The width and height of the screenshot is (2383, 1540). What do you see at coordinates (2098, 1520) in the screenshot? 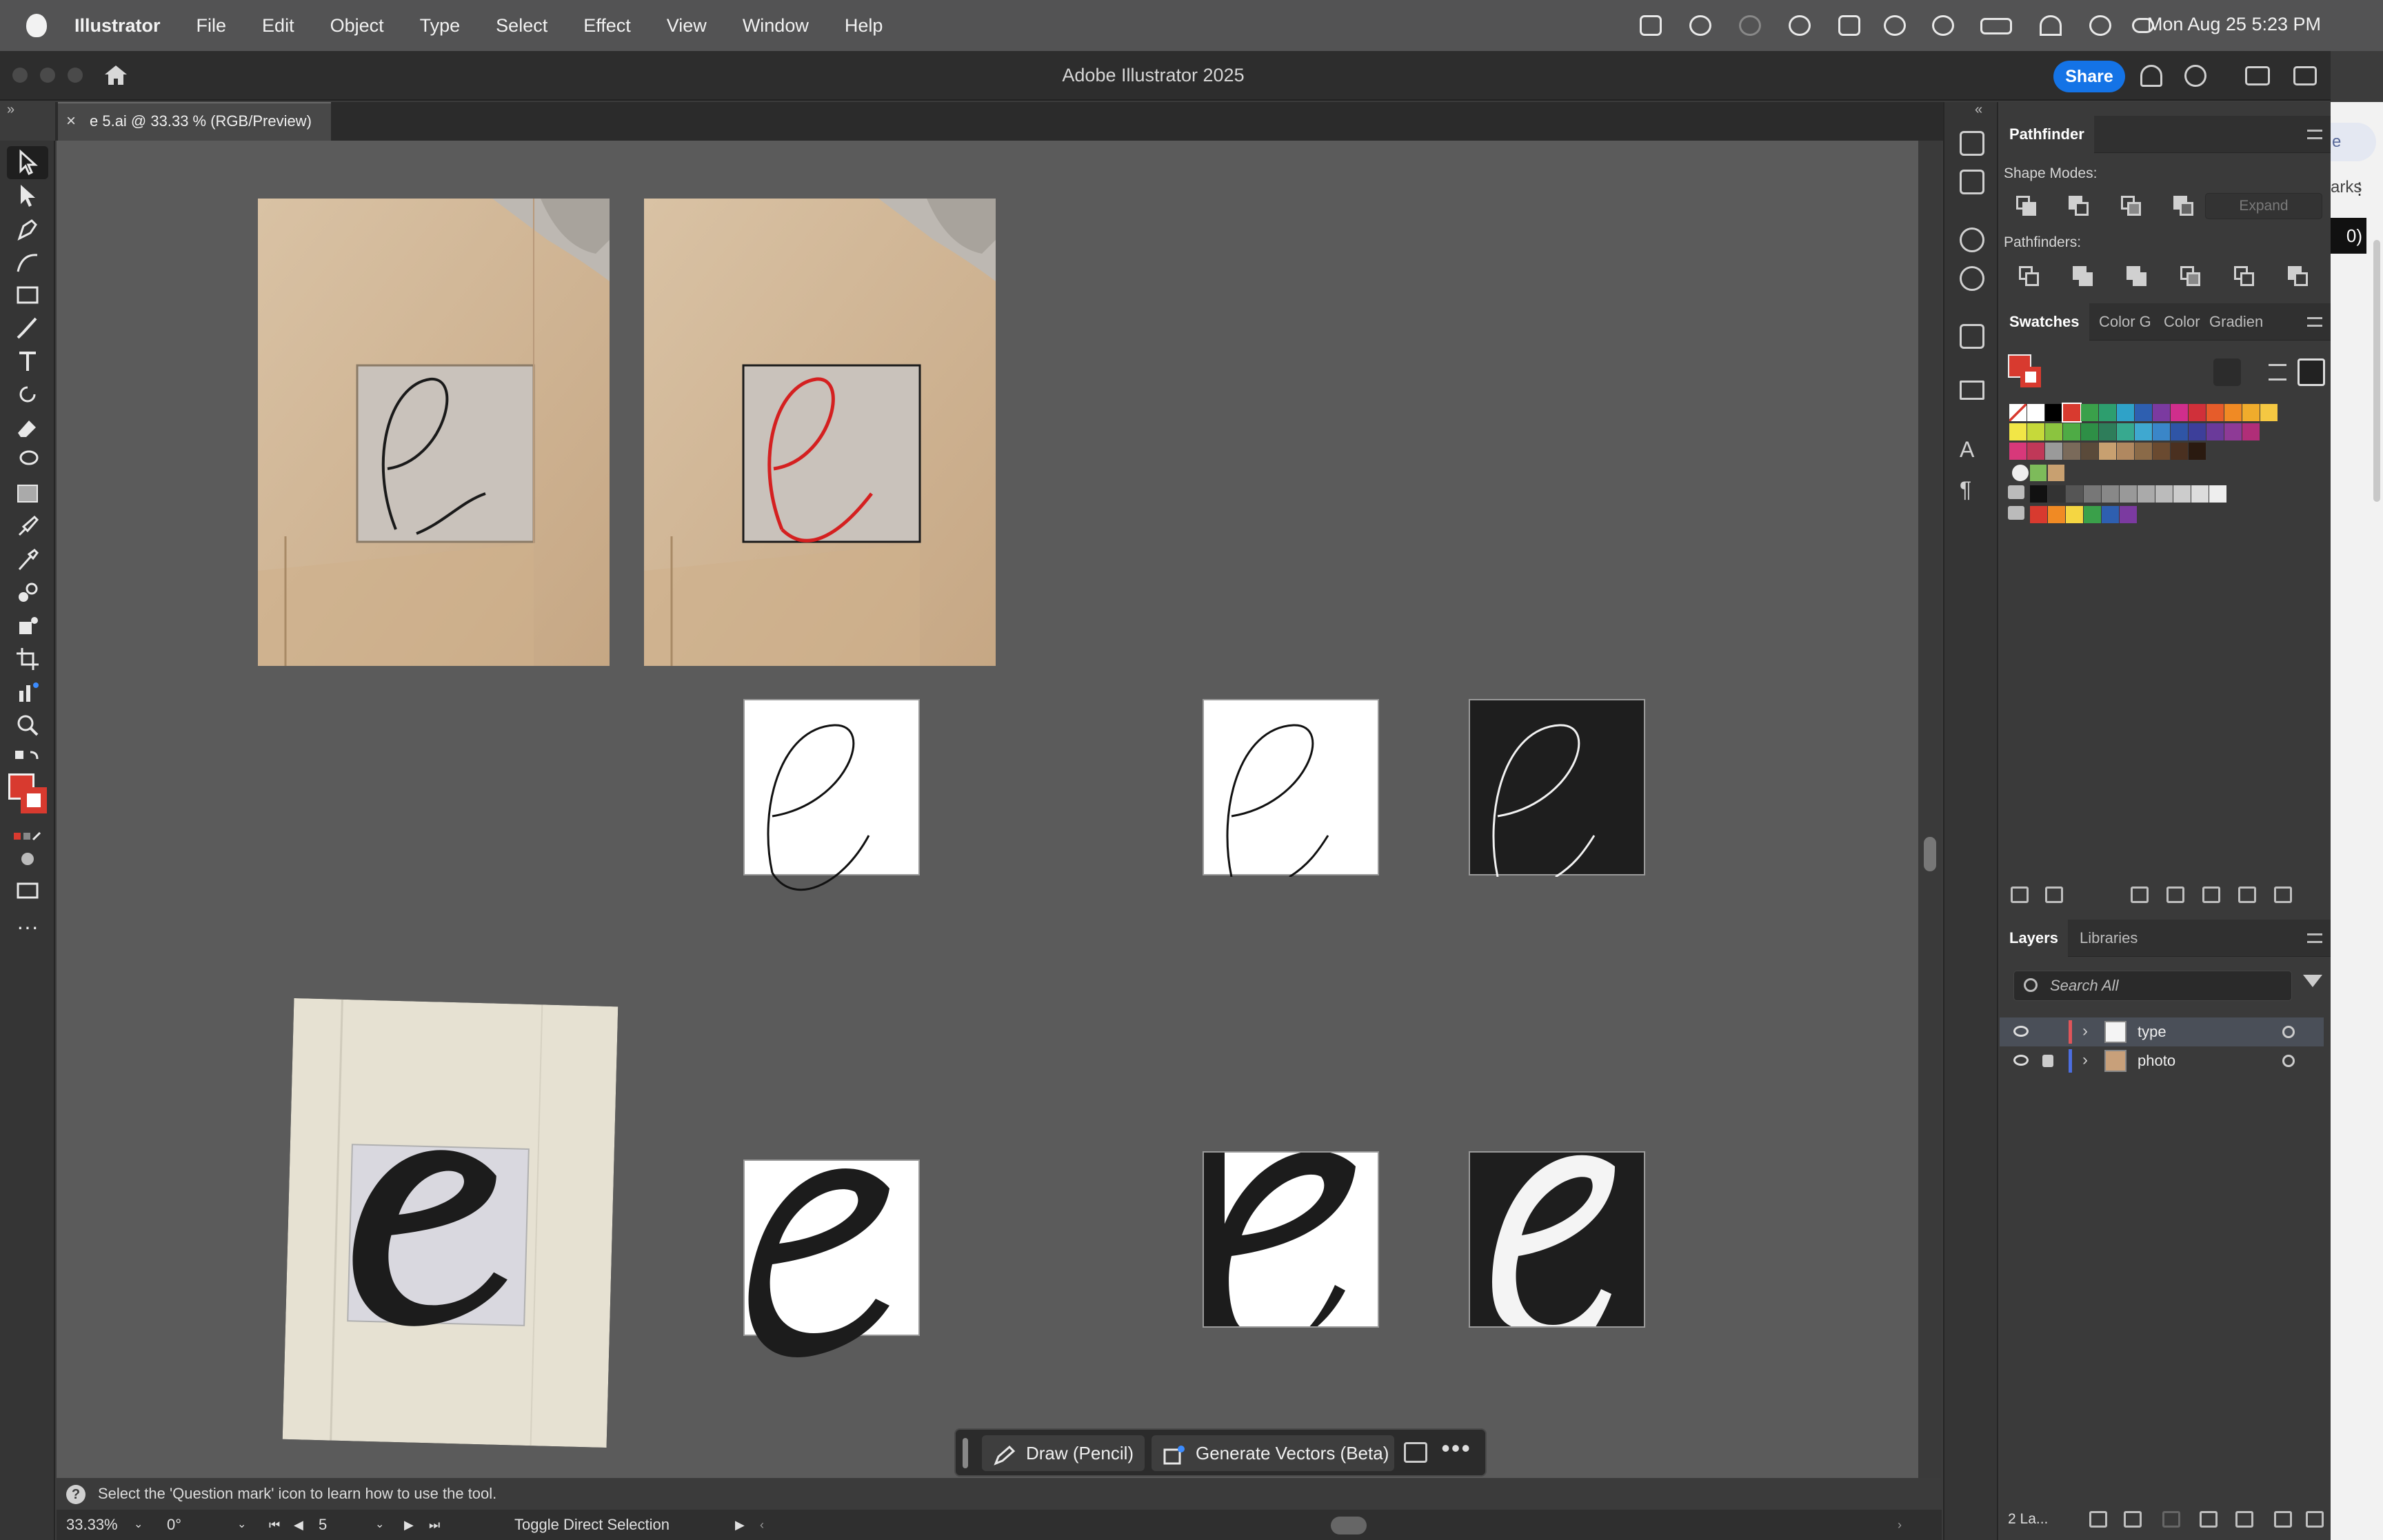
I see `collect-export-icon` at bounding box center [2098, 1520].